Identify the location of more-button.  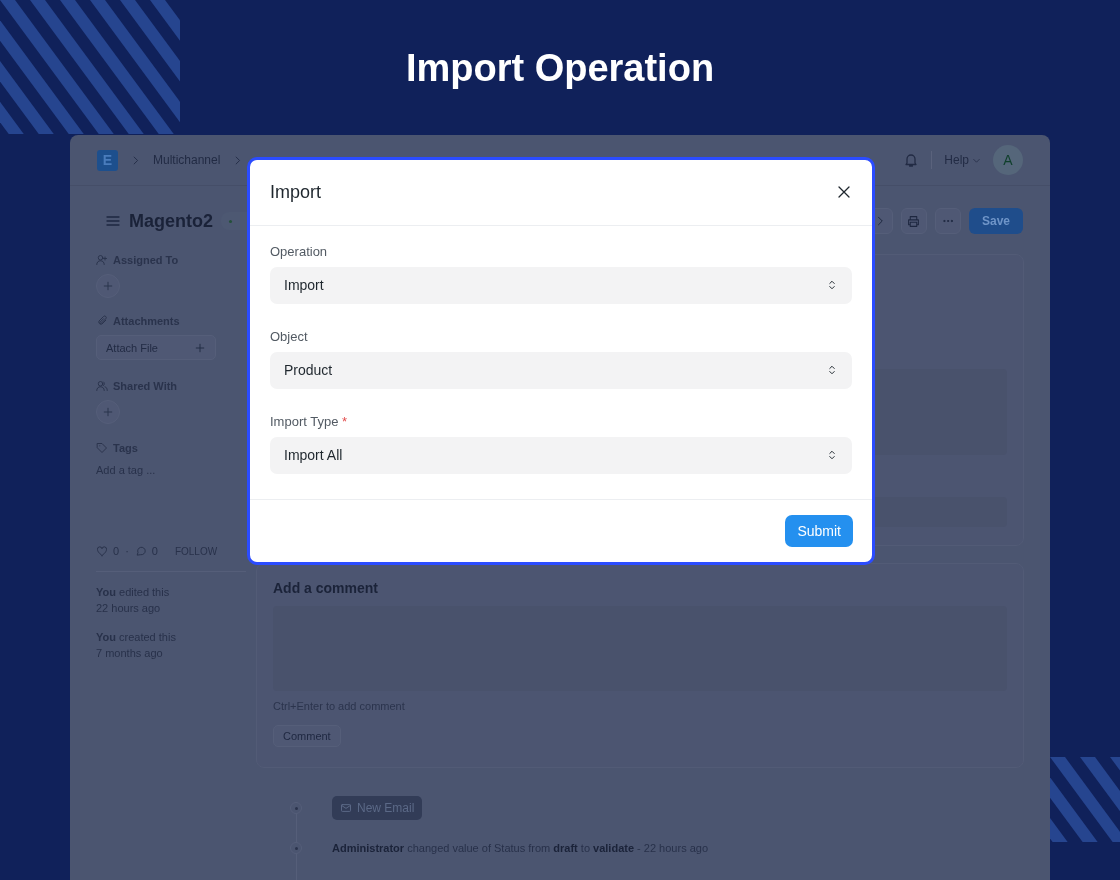
(947, 221).